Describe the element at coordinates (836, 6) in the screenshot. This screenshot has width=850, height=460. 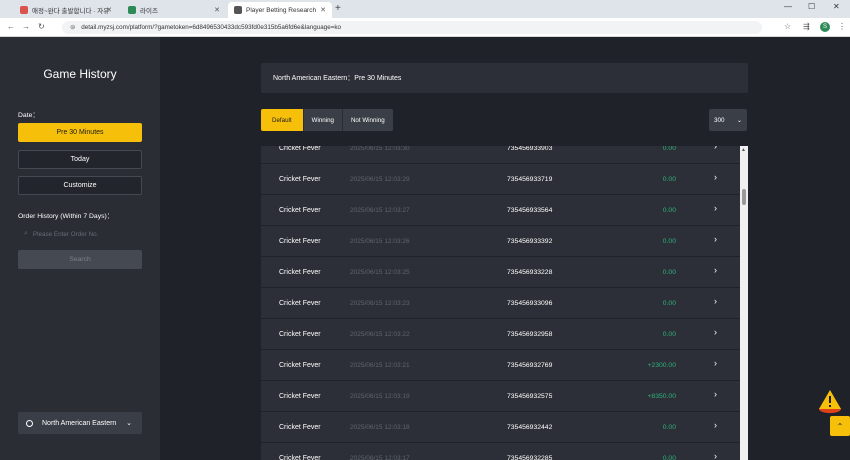
I see `close-window-icon: ✕` at that location.